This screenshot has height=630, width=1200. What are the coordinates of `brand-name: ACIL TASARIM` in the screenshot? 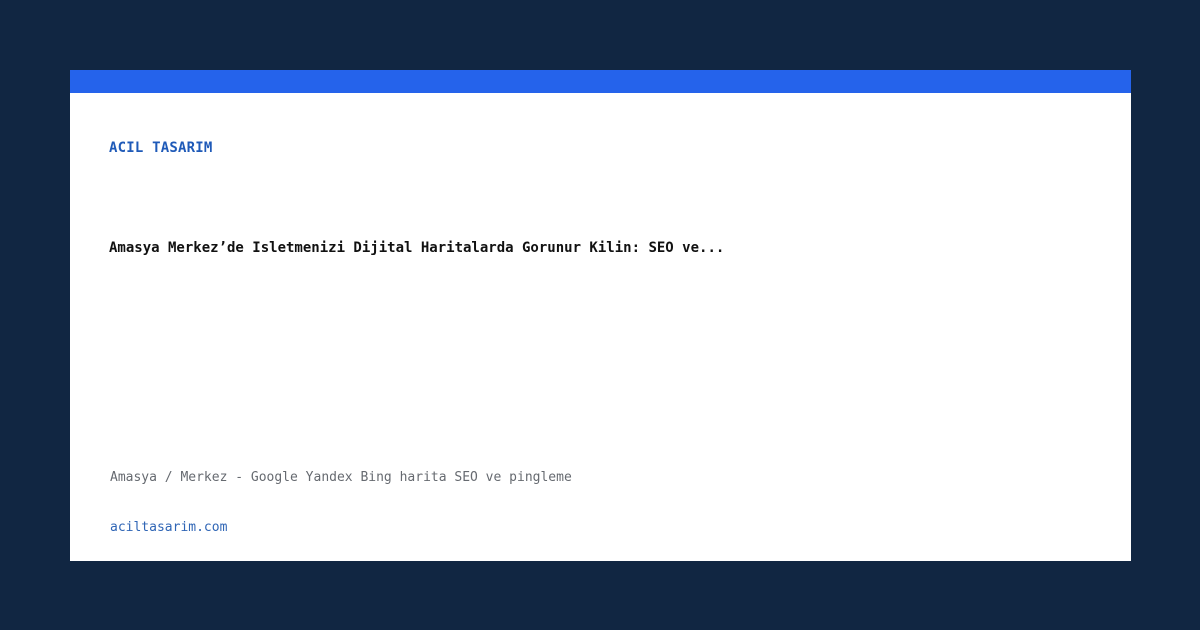 It's located at (161, 148).